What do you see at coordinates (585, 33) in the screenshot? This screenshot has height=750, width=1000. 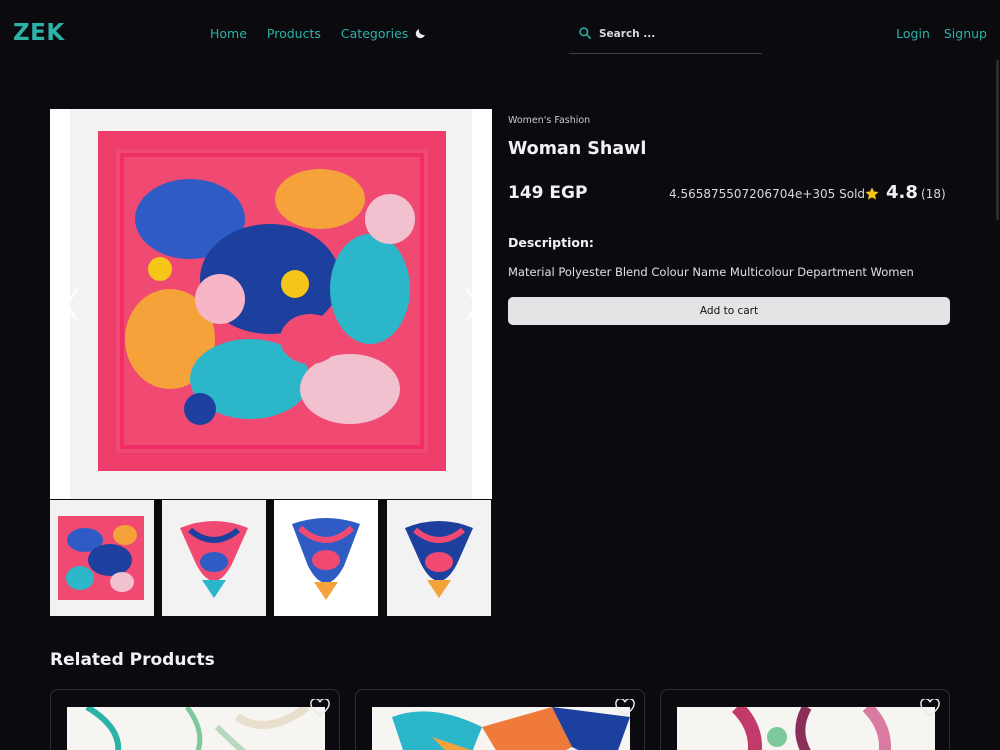 I see `search-icon` at bounding box center [585, 33].